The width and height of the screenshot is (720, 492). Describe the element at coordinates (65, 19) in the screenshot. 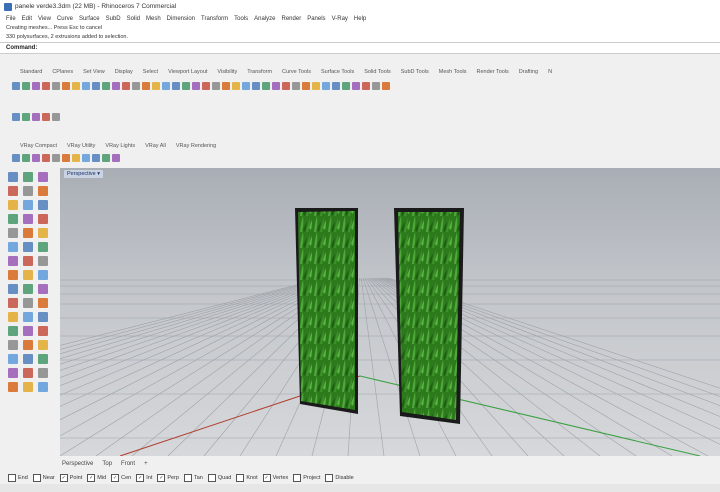

I see `menu-item-curve: Curve` at that location.